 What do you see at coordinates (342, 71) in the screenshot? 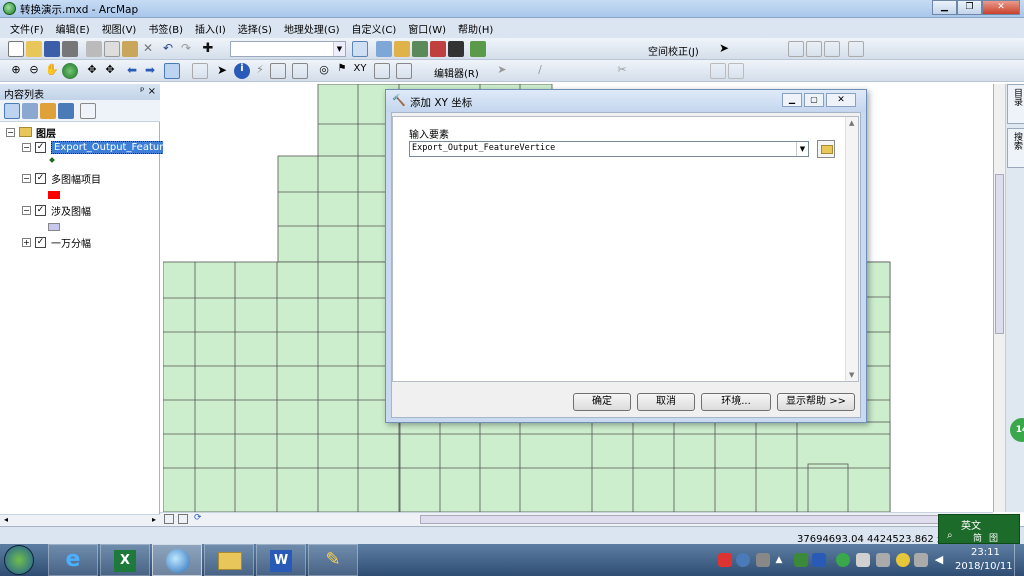
I see `find-route-icon: ⚑` at bounding box center [342, 71].